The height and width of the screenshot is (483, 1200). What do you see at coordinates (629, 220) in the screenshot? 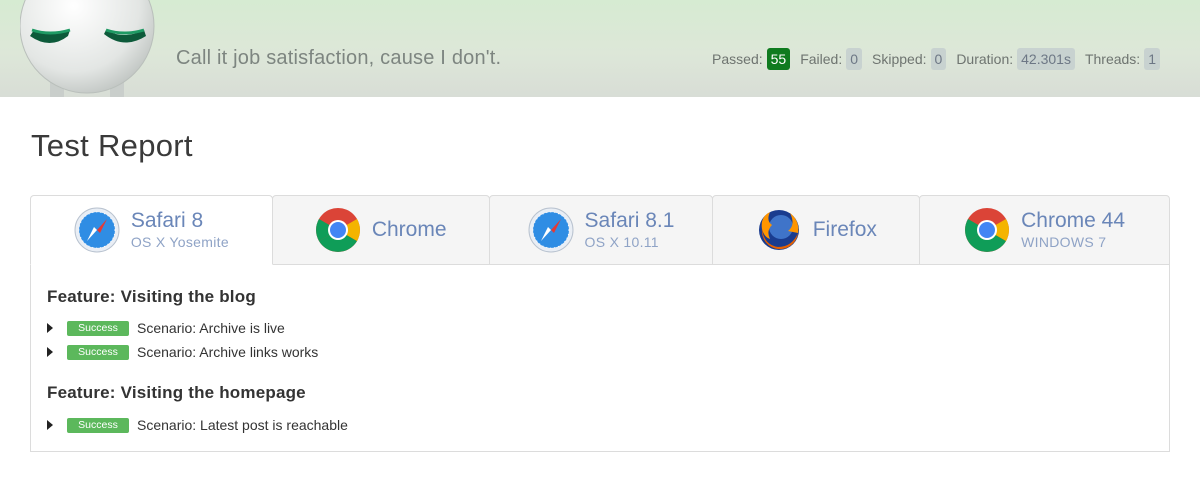
I see `tab-name: Safari 8.1` at bounding box center [629, 220].